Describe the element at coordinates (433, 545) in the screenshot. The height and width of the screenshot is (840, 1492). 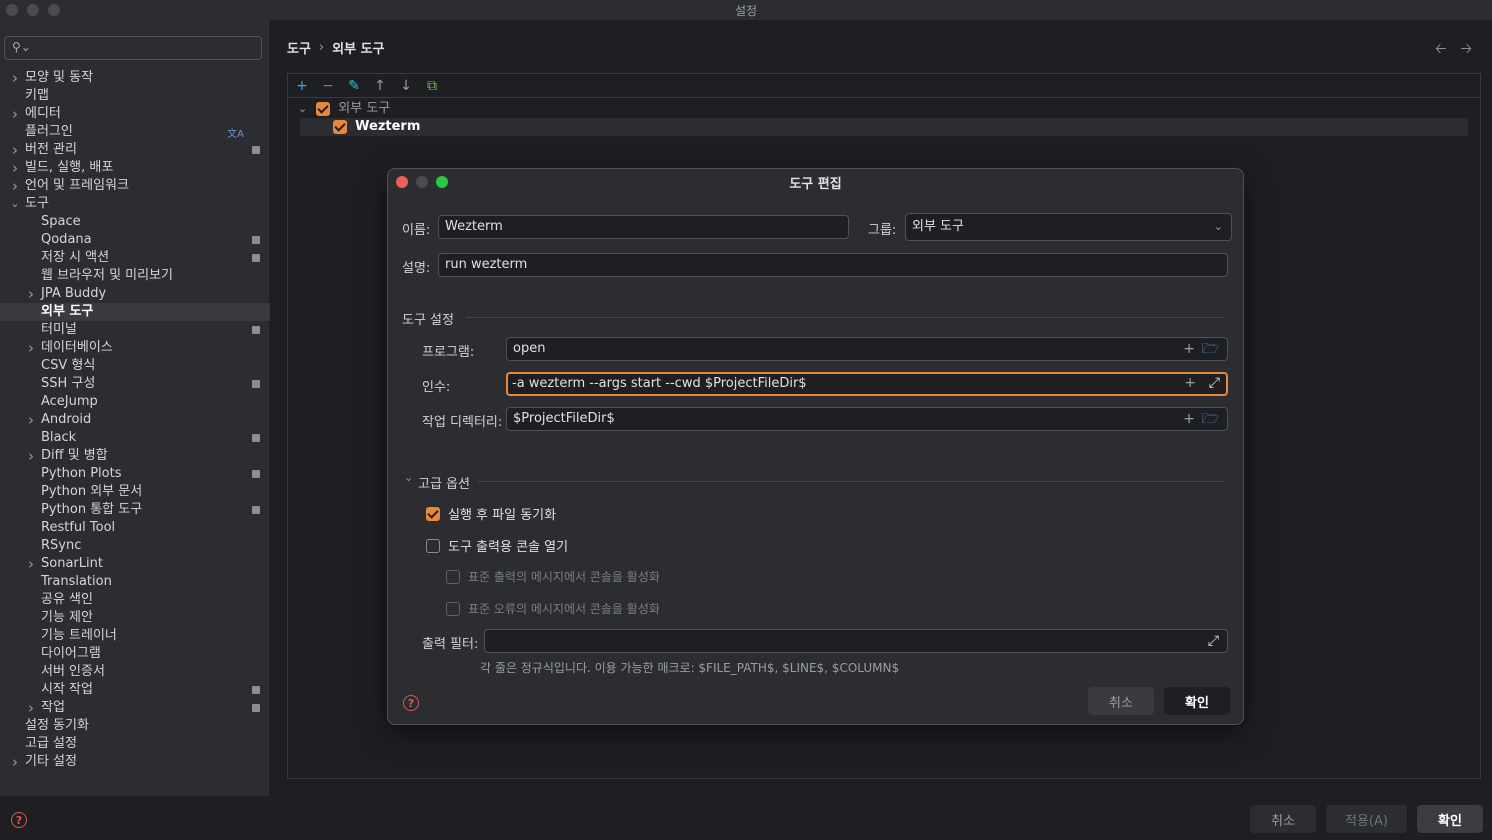
I see `open-console-checkbox` at that location.